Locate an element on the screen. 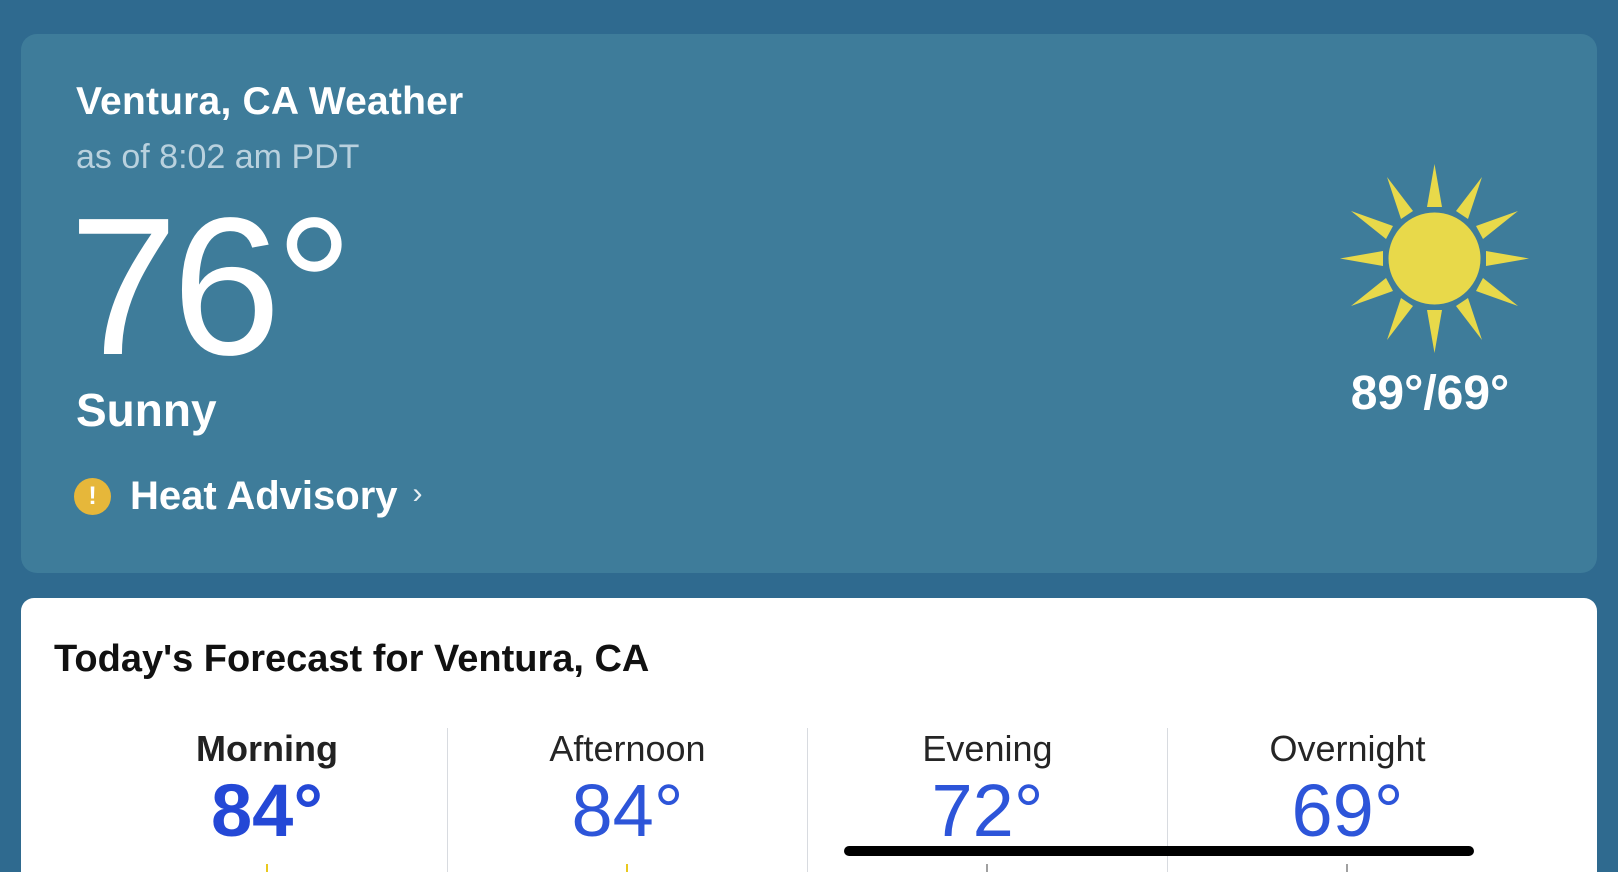 Image resolution: width=1618 pixels, height=872 pixels. forecast-period-morning: Morning 84° is located at coordinates (267, 800).